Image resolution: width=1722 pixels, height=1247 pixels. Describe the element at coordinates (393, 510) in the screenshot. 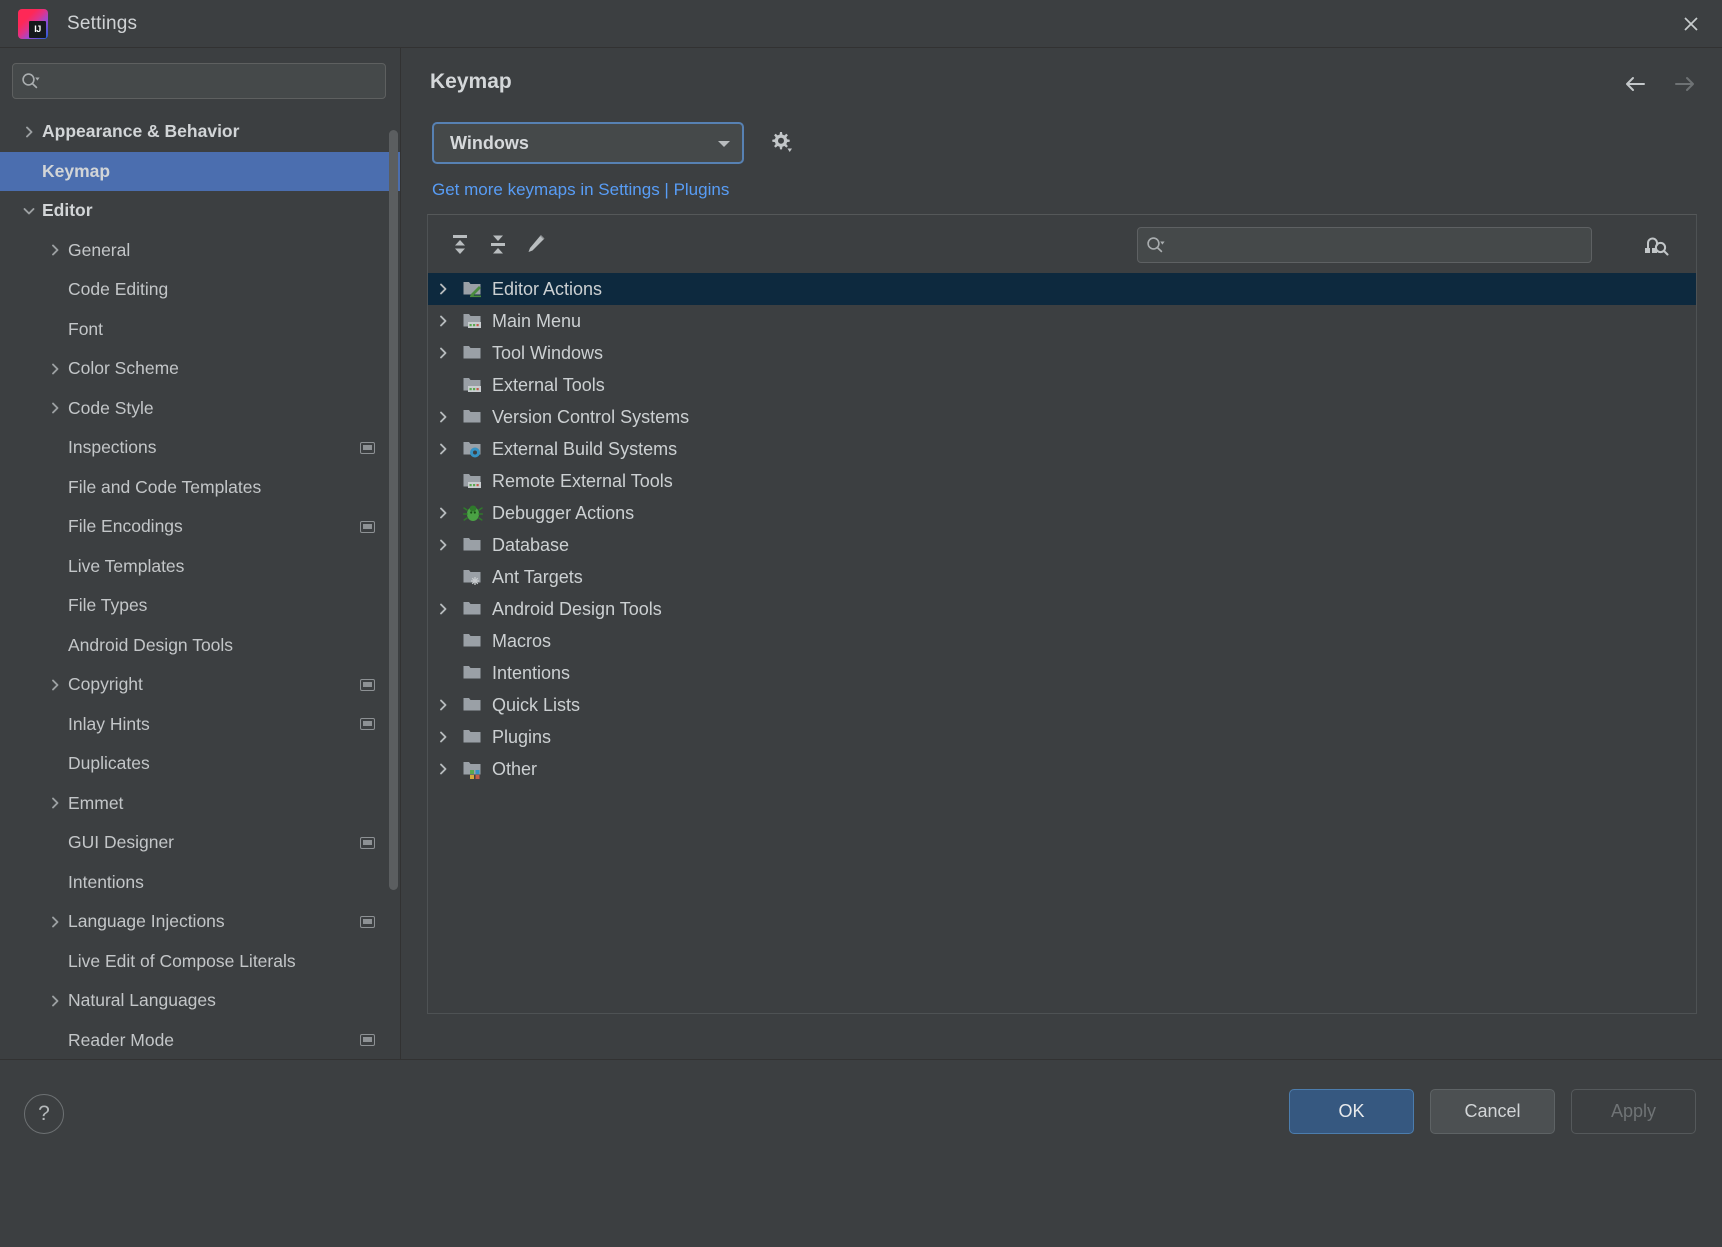

I see `sidebar-scrollbar` at that location.